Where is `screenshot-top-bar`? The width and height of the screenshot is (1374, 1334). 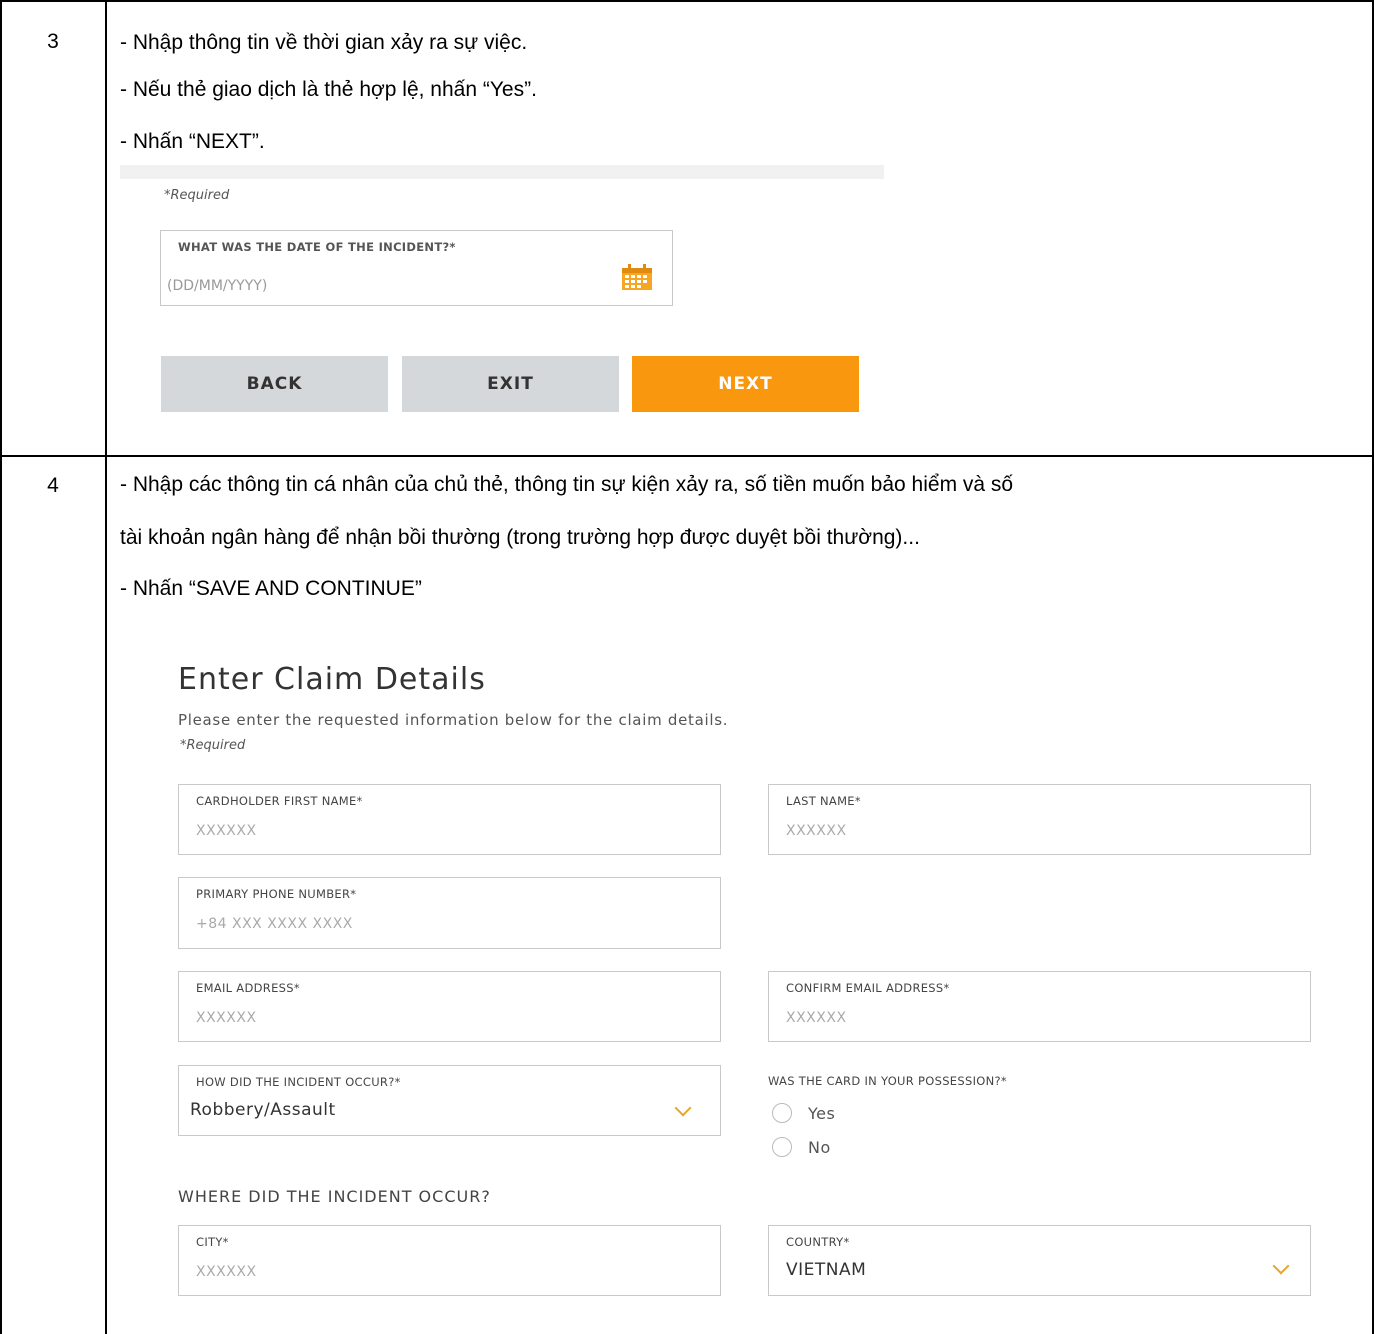
screenshot-top-bar is located at coordinates (502, 172).